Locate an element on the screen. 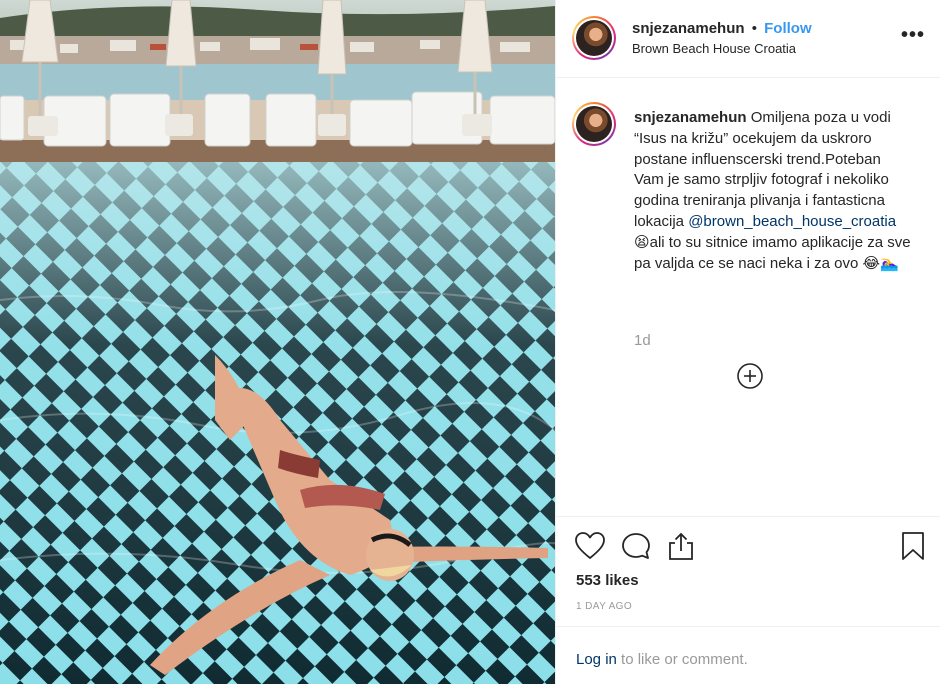 The image size is (940, 684). login-bar: Log in to like or comment. is located at coordinates (748, 655).